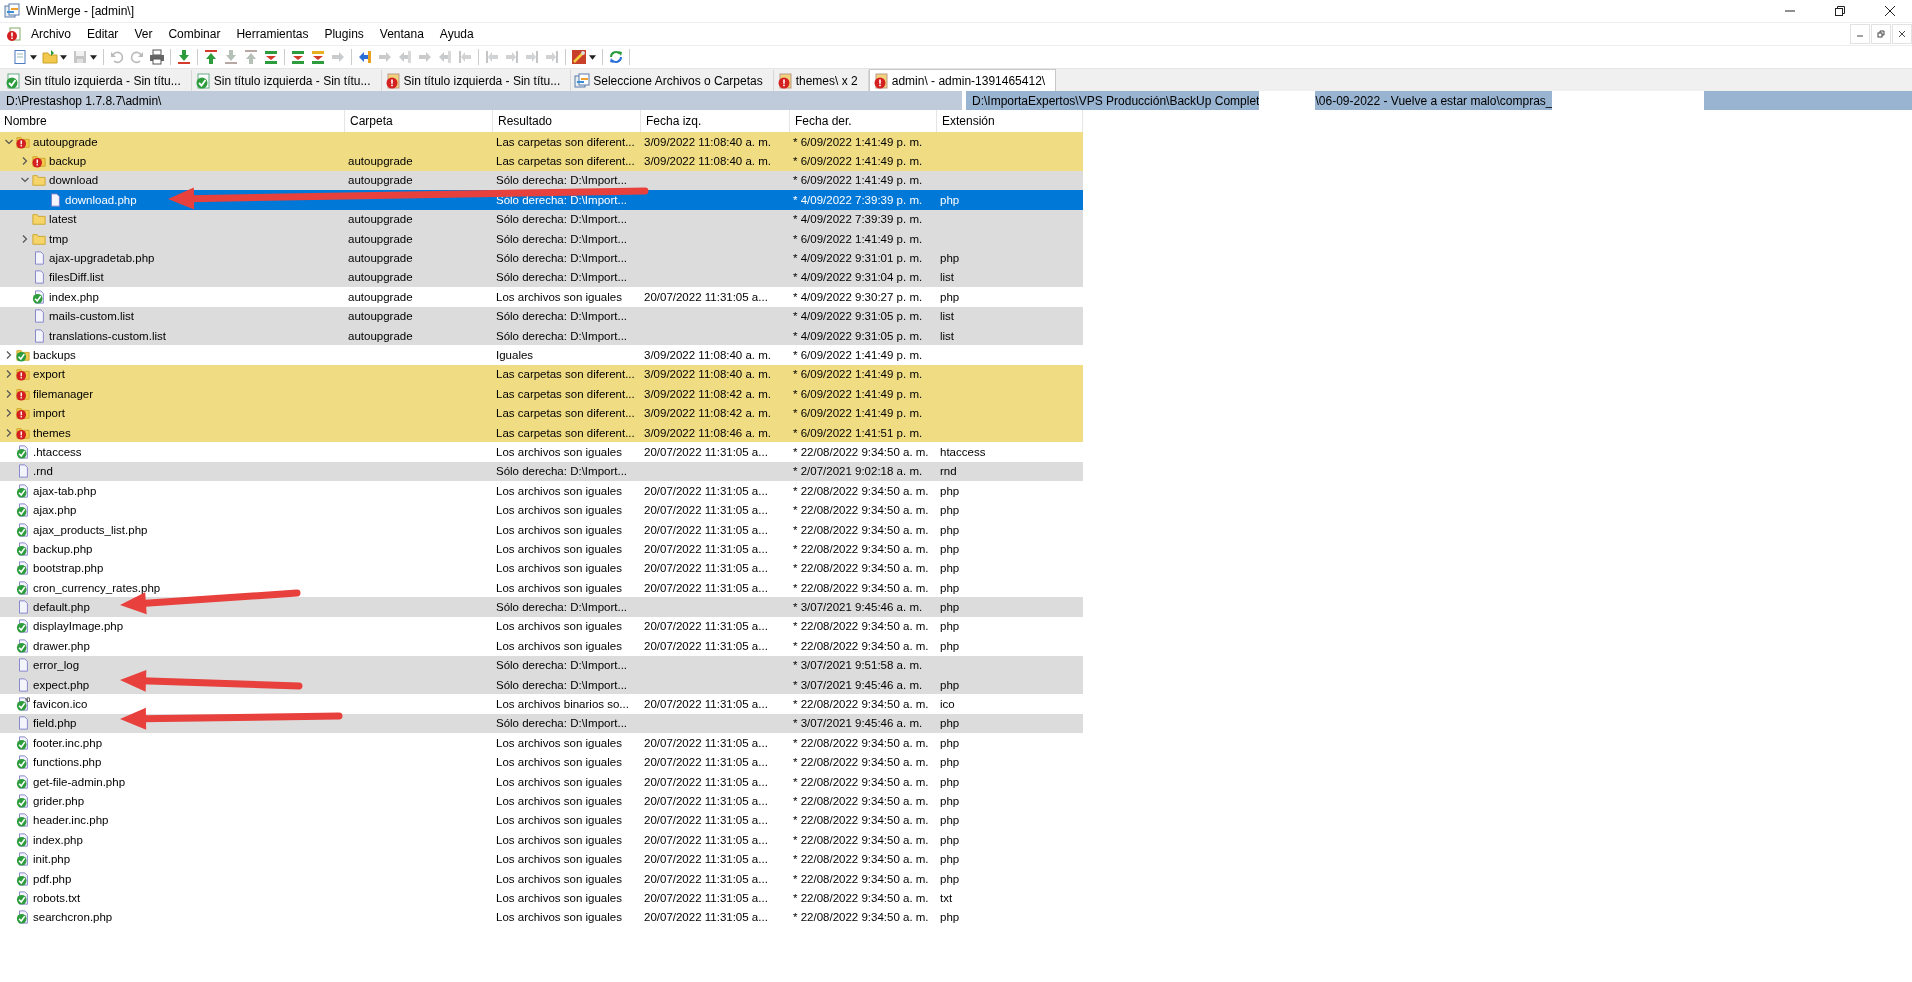 The image size is (1912, 982). What do you see at coordinates (271, 34) in the screenshot?
I see `menu-item: Herramientas` at bounding box center [271, 34].